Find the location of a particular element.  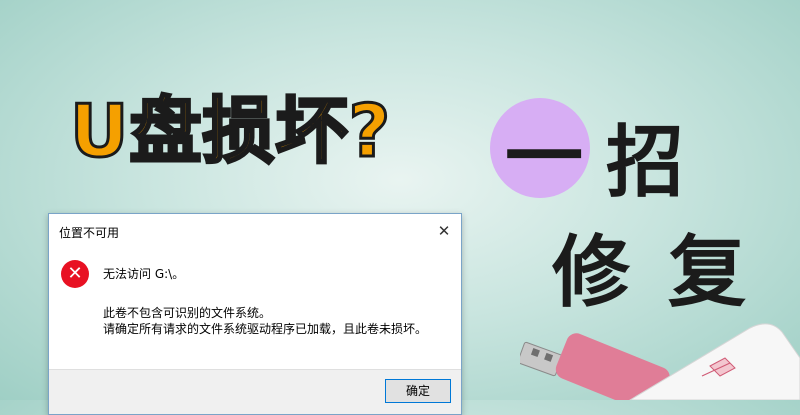

slogan-char-xiu: 修 is located at coordinates (591, 273).